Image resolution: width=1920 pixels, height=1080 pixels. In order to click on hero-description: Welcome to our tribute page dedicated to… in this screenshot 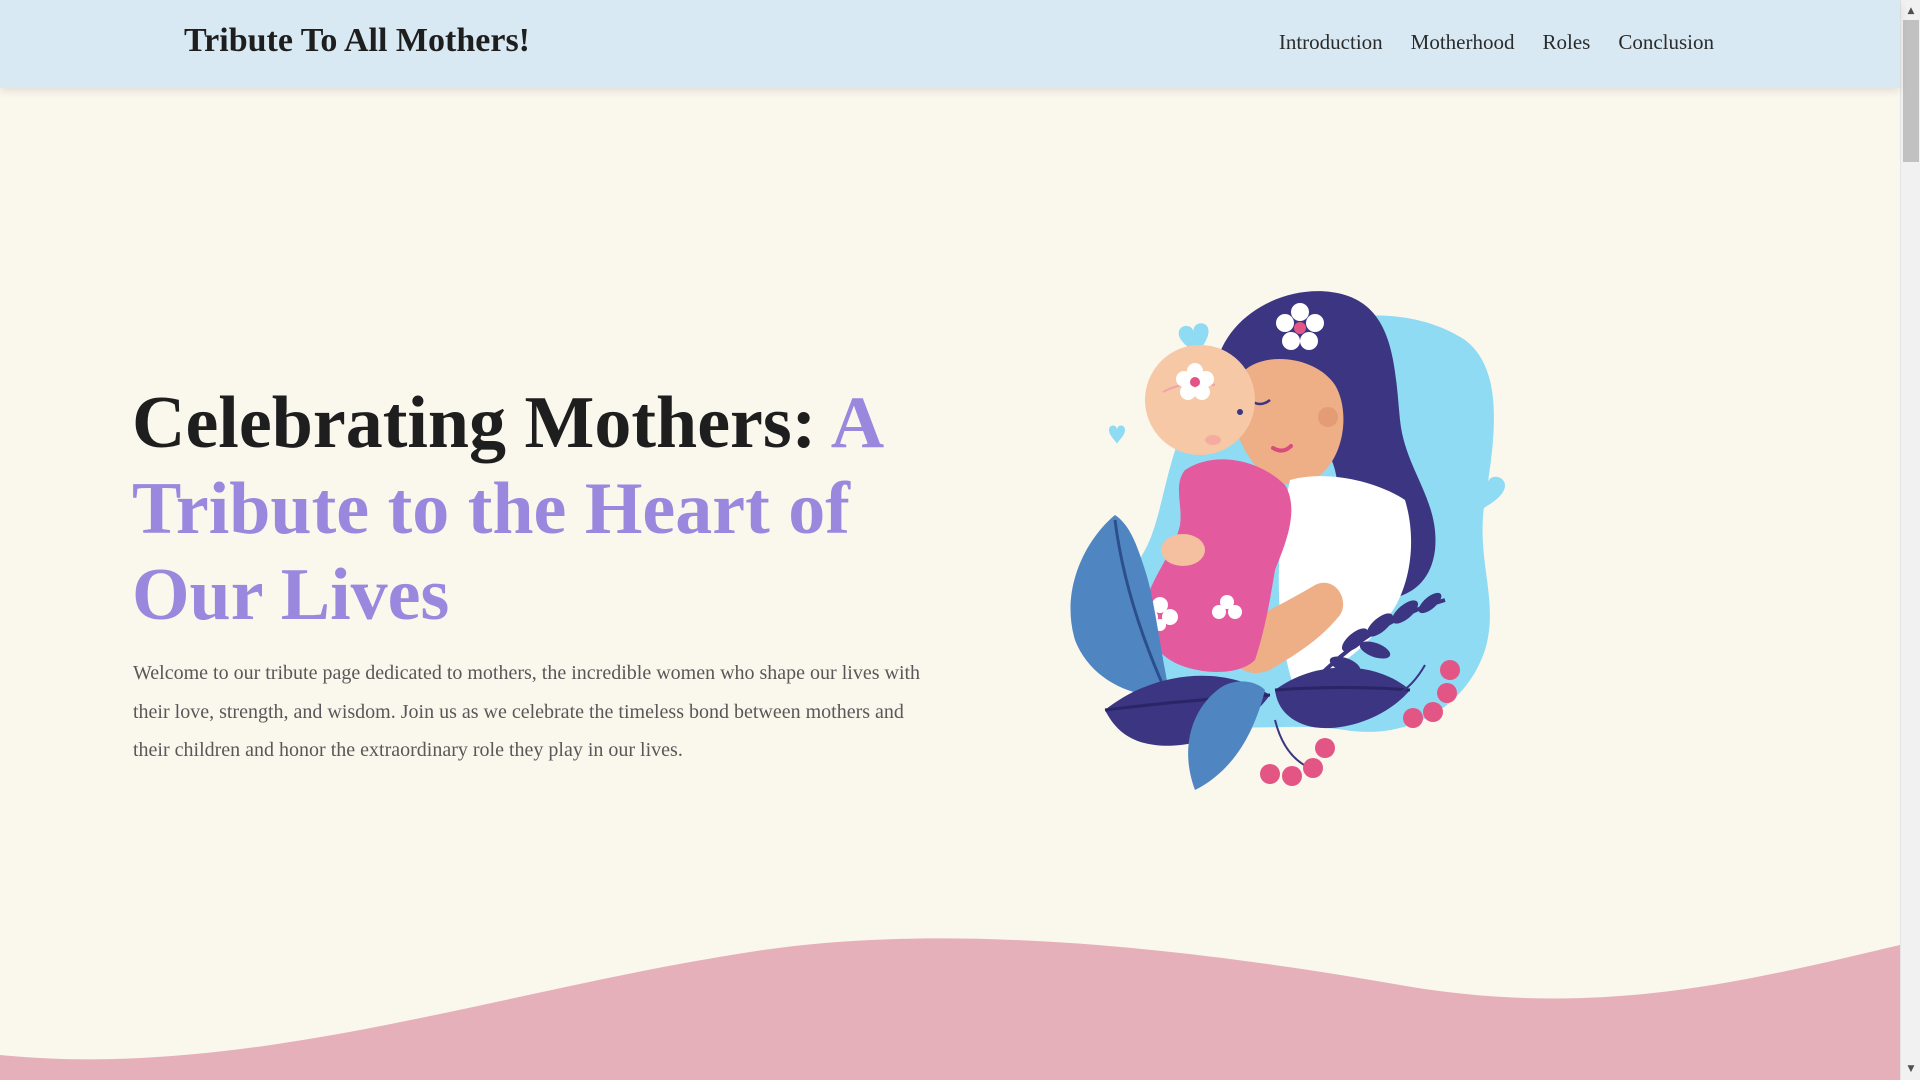, I will do `click(527, 711)`.